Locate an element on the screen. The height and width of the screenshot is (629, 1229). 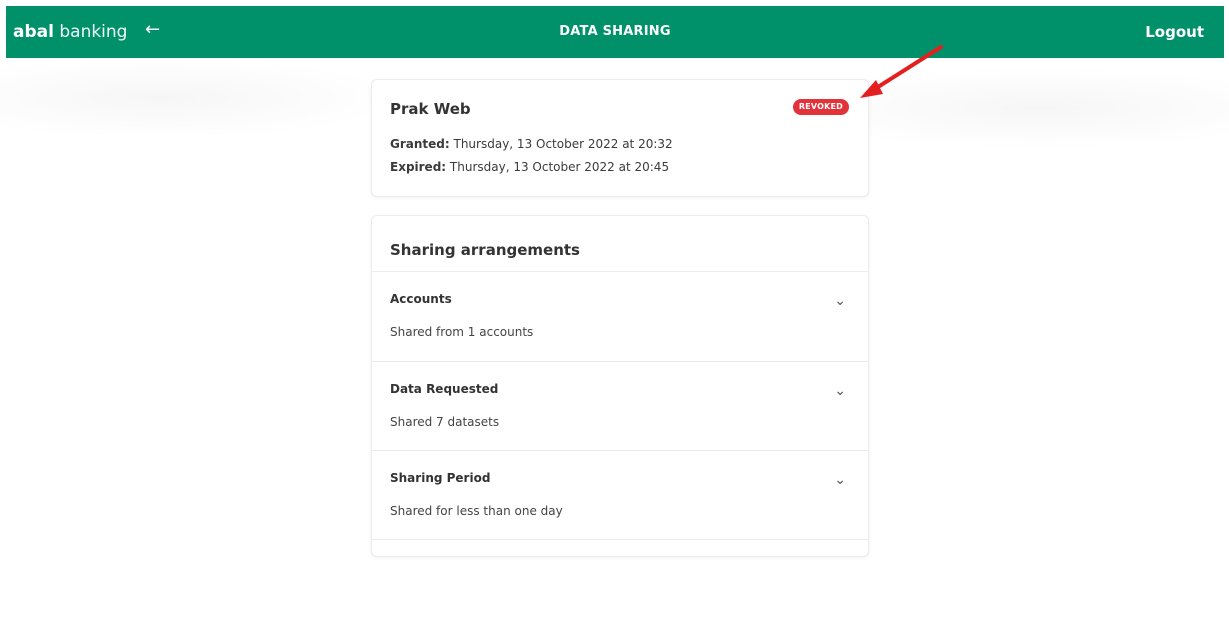
status-badge: REVOKED is located at coordinates (820, 107).